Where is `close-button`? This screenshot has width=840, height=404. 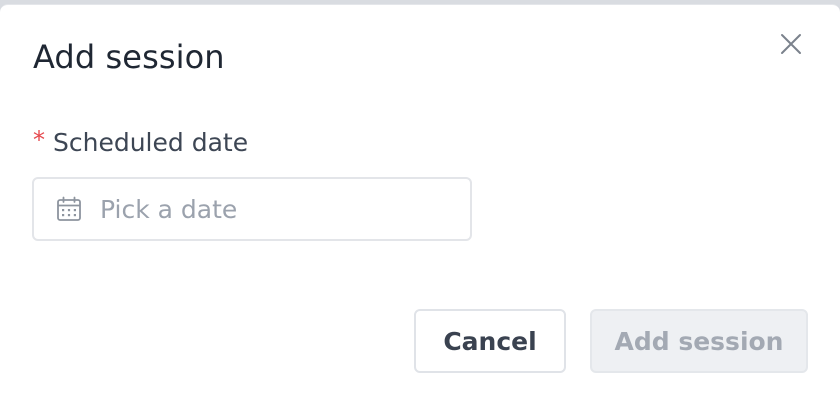
close-button is located at coordinates (791, 46).